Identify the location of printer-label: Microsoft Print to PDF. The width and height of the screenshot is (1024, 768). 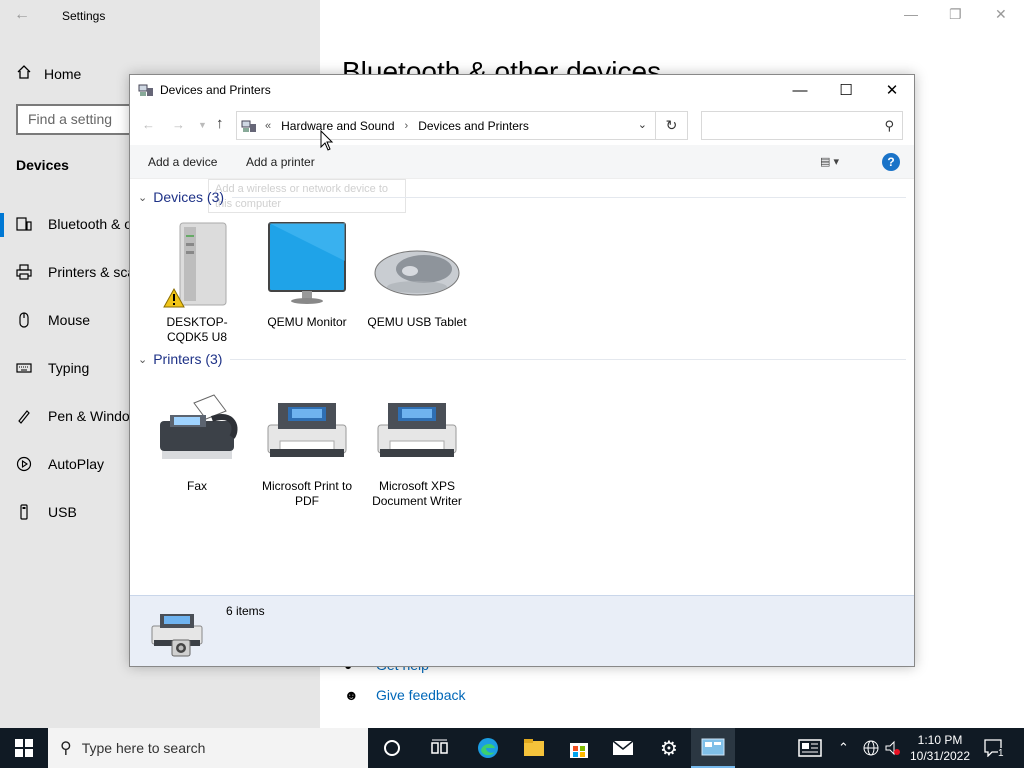
(307, 493).